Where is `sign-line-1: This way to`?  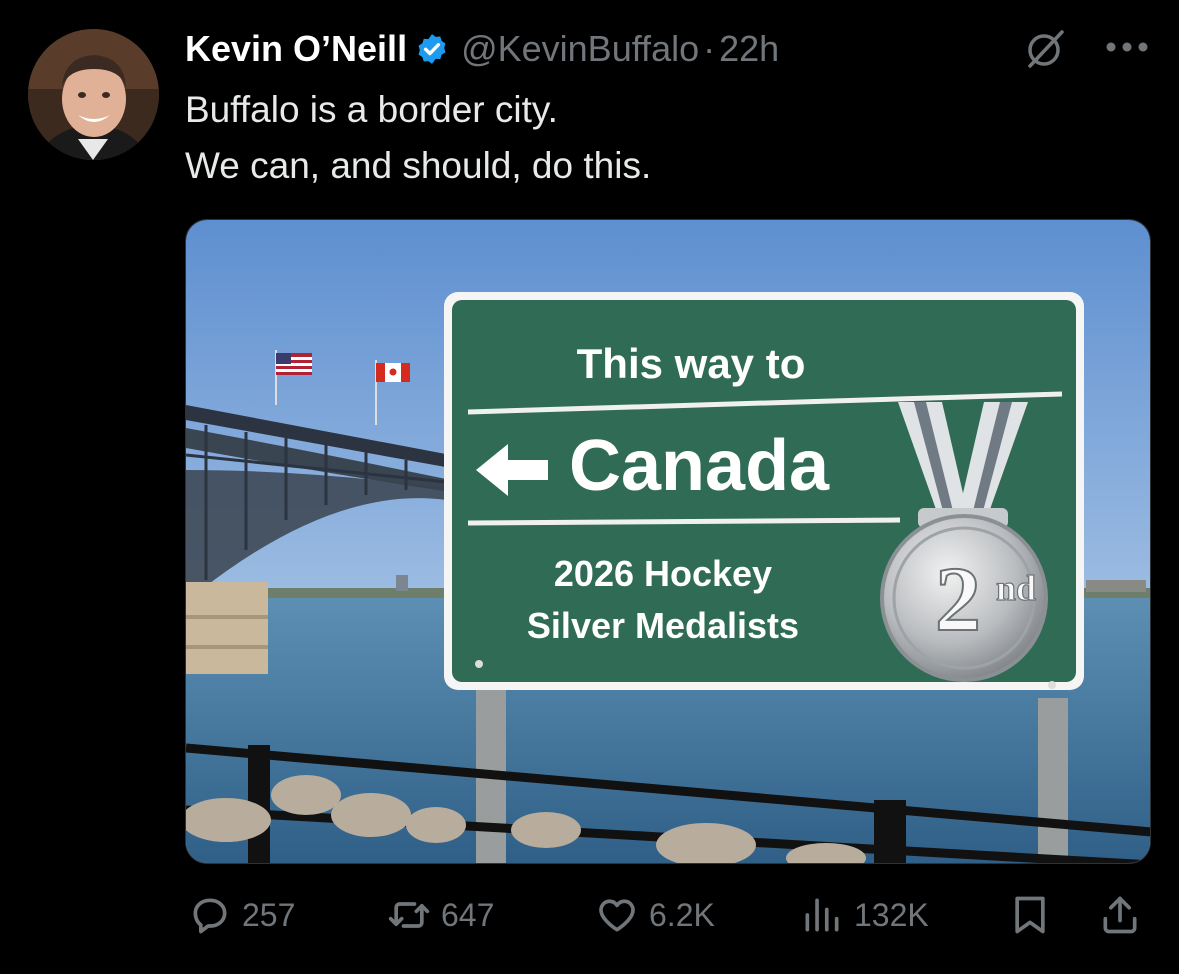 sign-line-1: This way to is located at coordinates (691, 363).